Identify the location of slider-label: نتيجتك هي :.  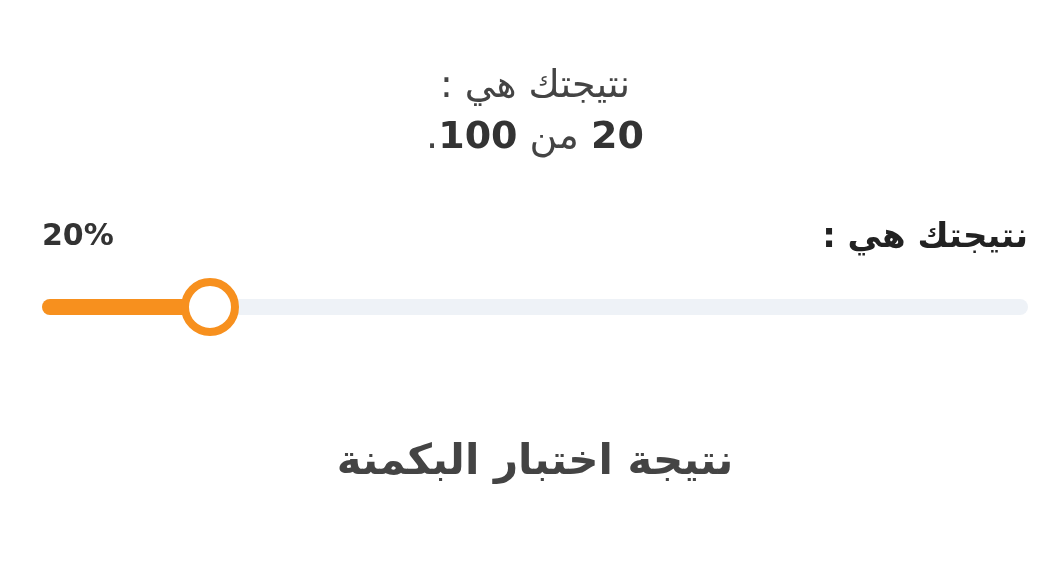
(925, 234).